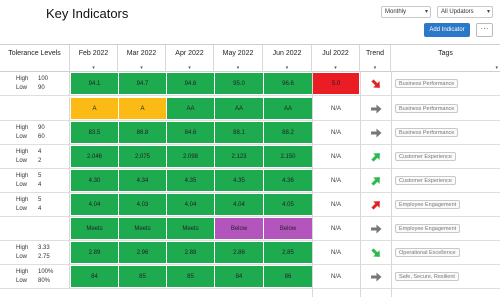 The image size is (500, 297). Describe the element at coordinates (35, 132) in the screenshot. I see `tolerance-cell: High 90 Low 60` at that location.